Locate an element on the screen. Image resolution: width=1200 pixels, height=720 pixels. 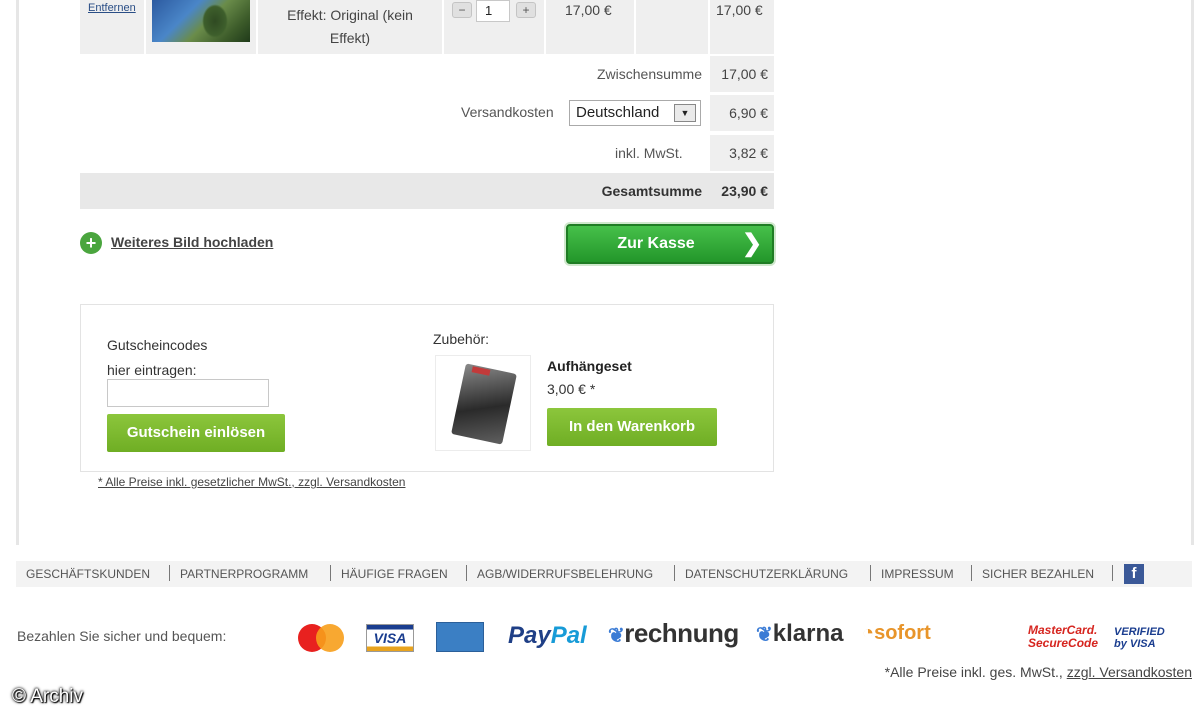
facebook-icon: f is located at coordinates (1134, 574).